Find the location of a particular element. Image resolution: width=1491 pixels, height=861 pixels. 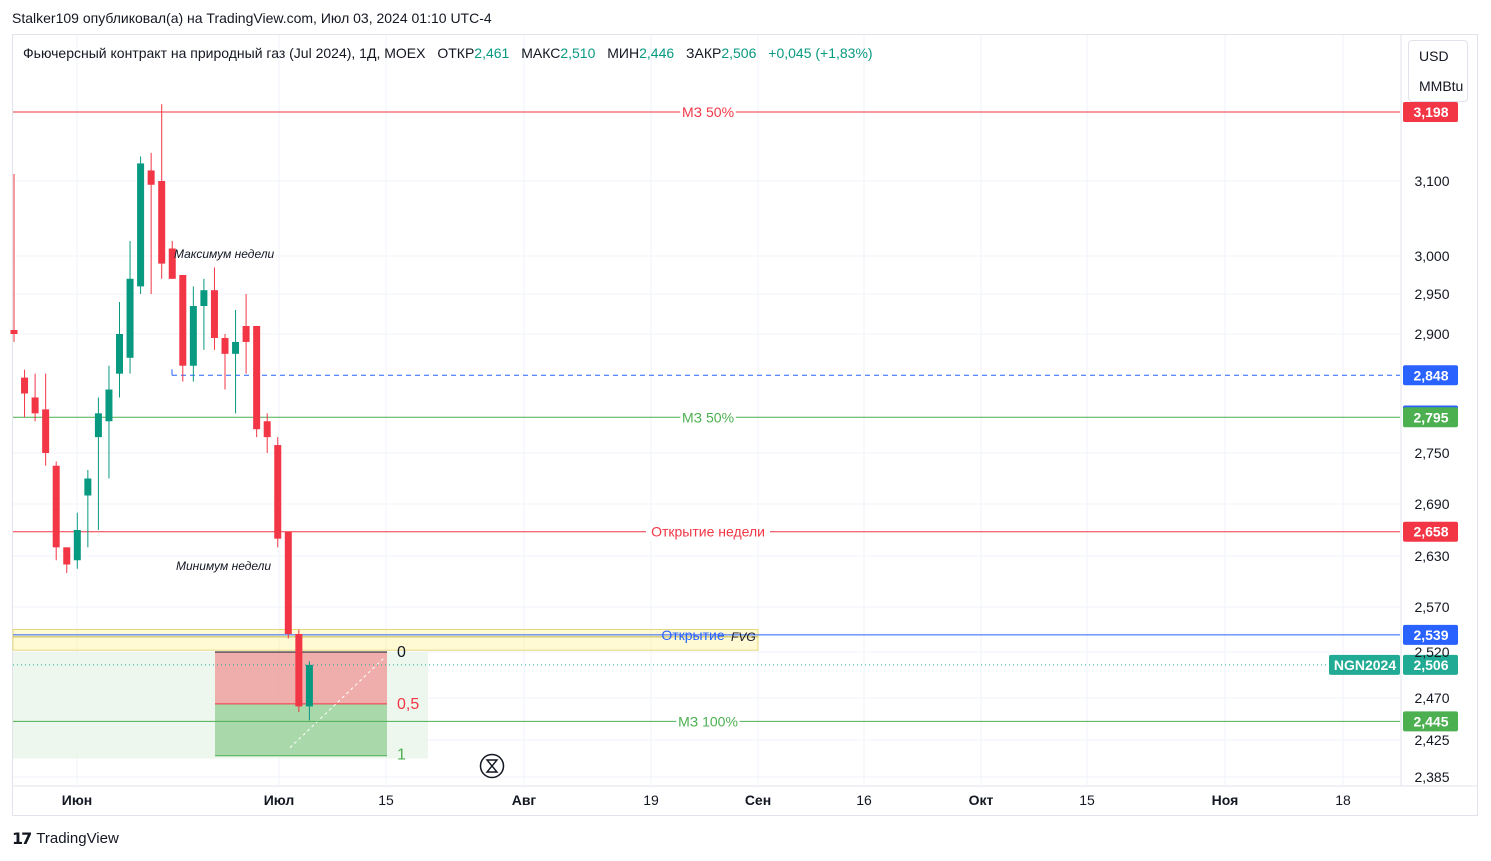

legend-low-label: МИН is located at coordinates (623, 53).